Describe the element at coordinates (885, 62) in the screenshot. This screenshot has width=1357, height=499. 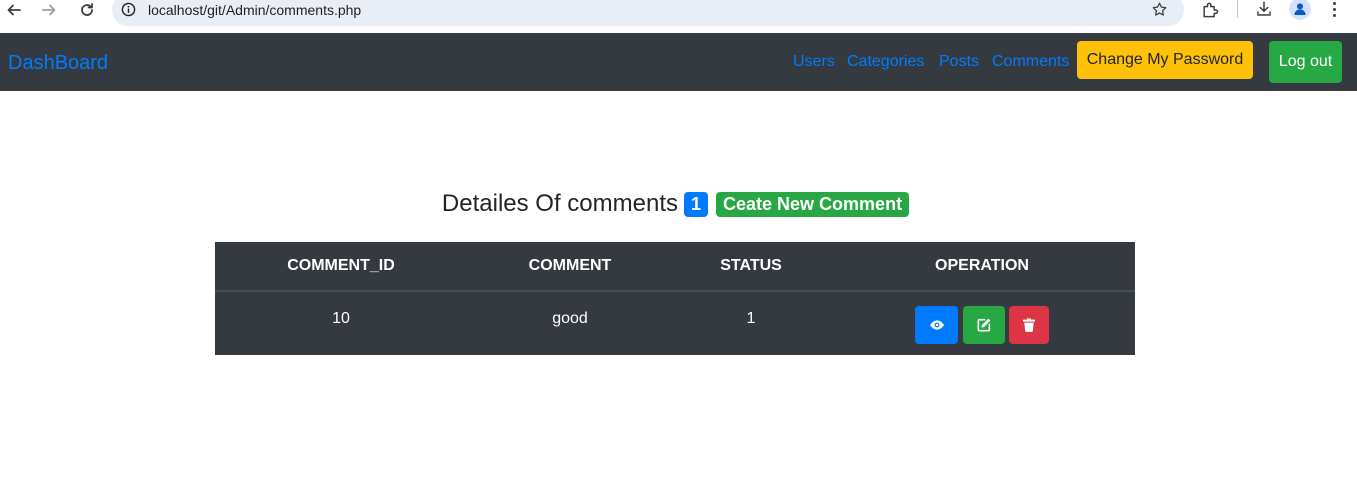
I see `nav-link-categories: Categories` at that location.